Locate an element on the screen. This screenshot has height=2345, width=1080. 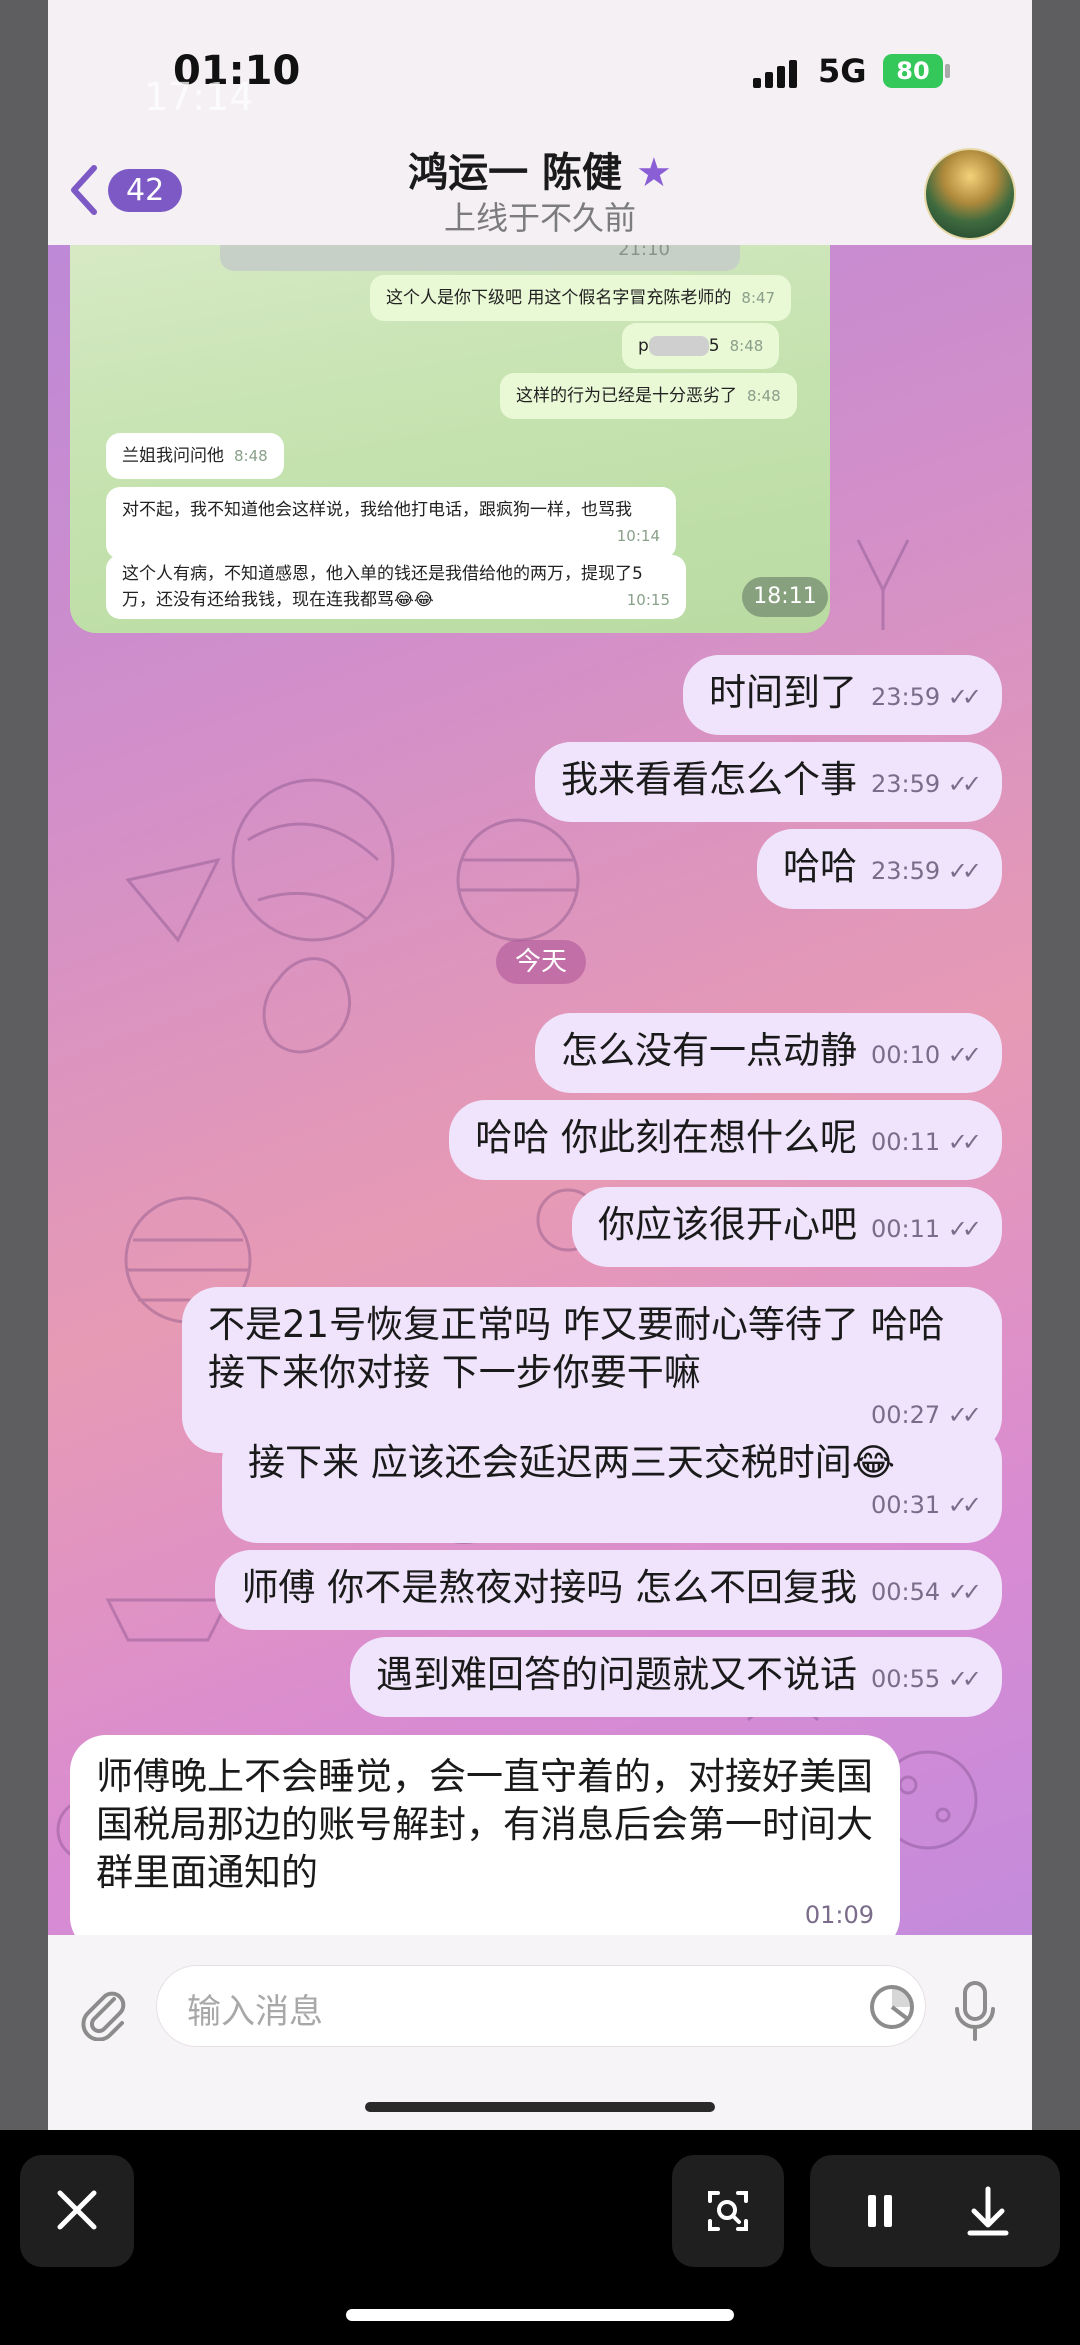
message-time: 00:31 is located at coordinates (905, 1505).